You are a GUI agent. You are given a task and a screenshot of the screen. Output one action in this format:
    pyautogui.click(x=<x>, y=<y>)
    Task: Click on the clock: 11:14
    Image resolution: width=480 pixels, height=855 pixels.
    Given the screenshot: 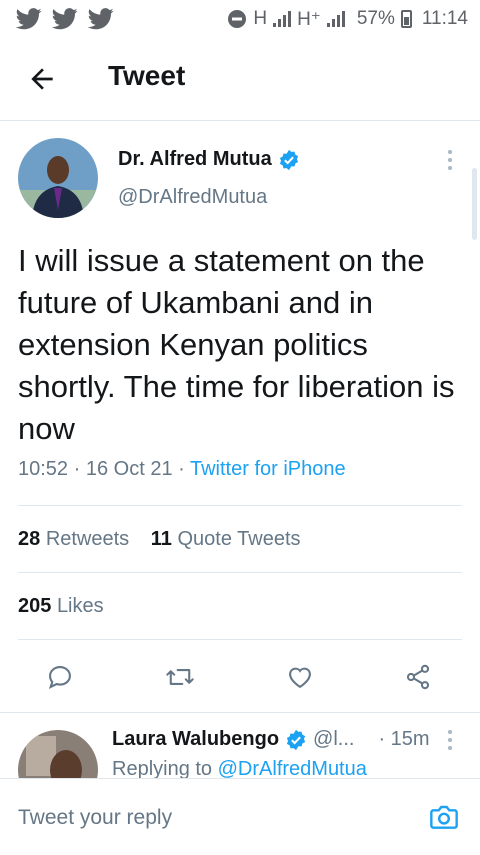 What is the action you would take?
    pyautogui.click(x=444, y=18)
    